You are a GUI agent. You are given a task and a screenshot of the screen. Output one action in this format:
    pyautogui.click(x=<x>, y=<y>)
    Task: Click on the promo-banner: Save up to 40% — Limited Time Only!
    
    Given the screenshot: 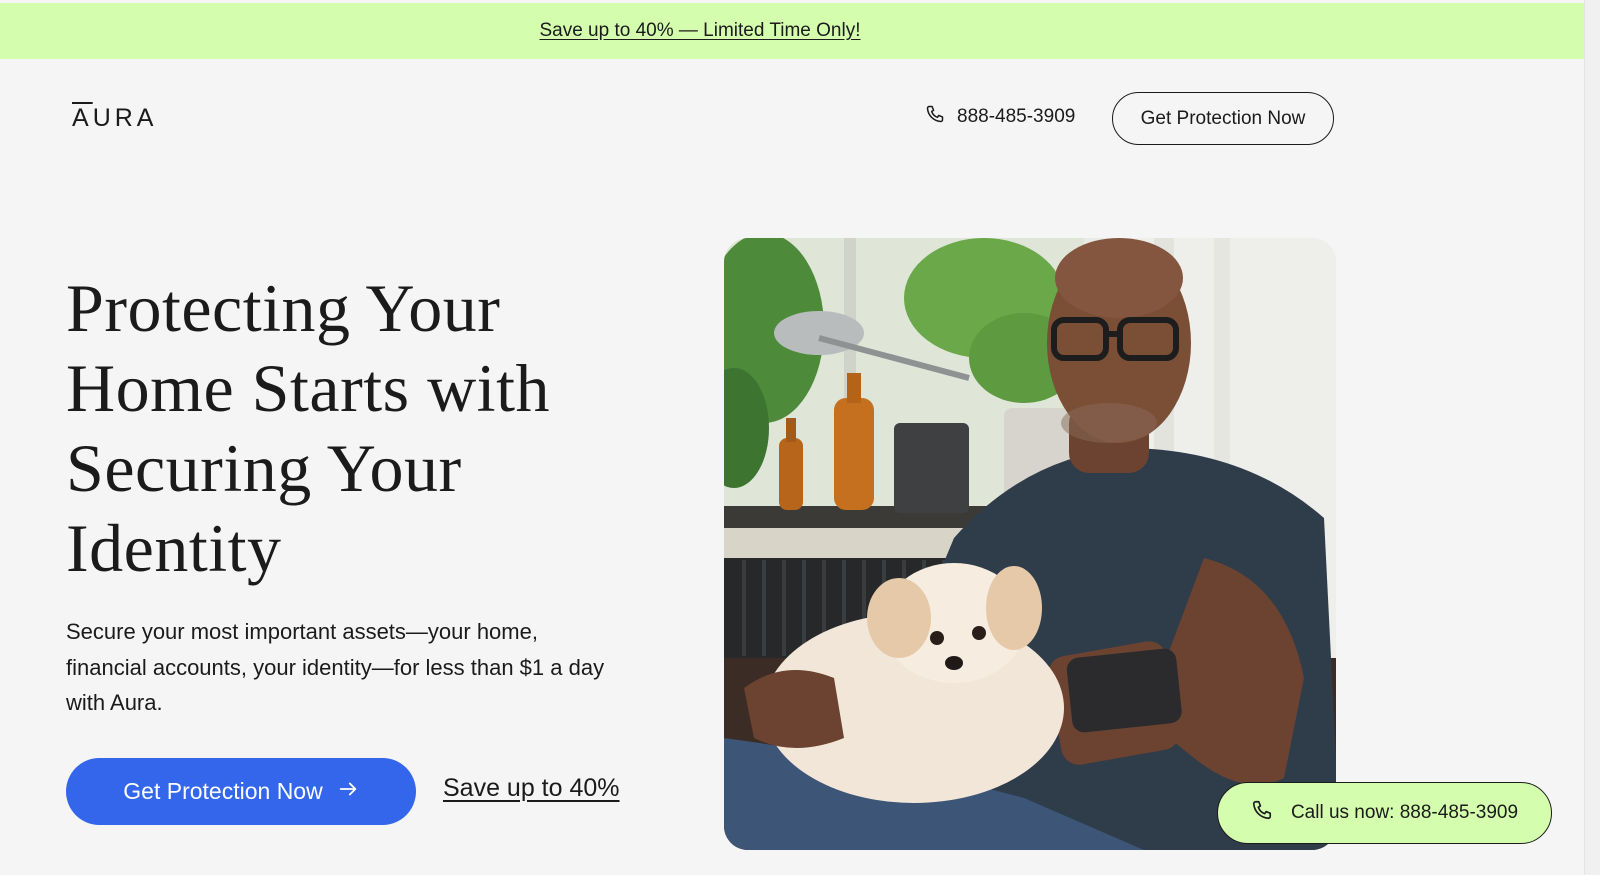 What is the action you would take?
    pyautogui.click(x=792, y=31)
    